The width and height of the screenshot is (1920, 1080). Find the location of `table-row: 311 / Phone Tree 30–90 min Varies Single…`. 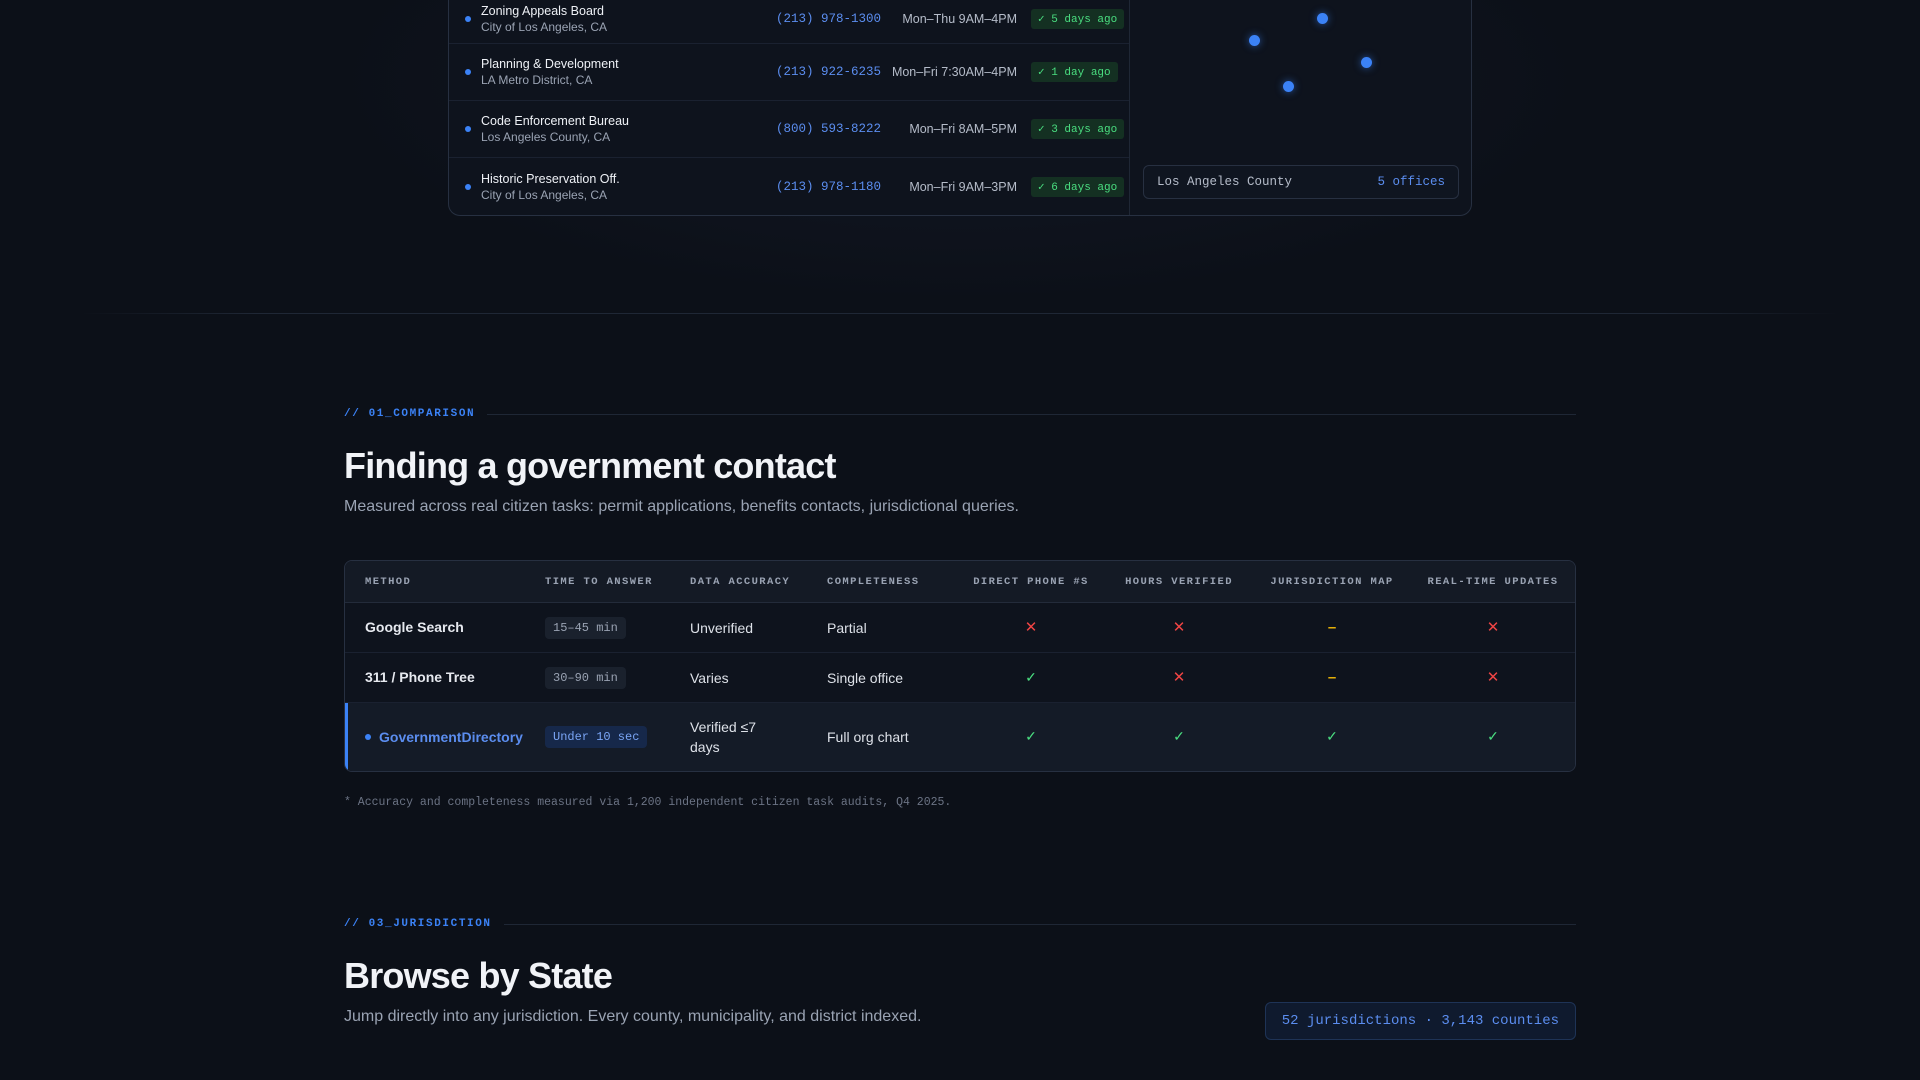

table-row: 311 / Phone Tree 30–90 min Varies Single… is located at coordinates (960, 678).